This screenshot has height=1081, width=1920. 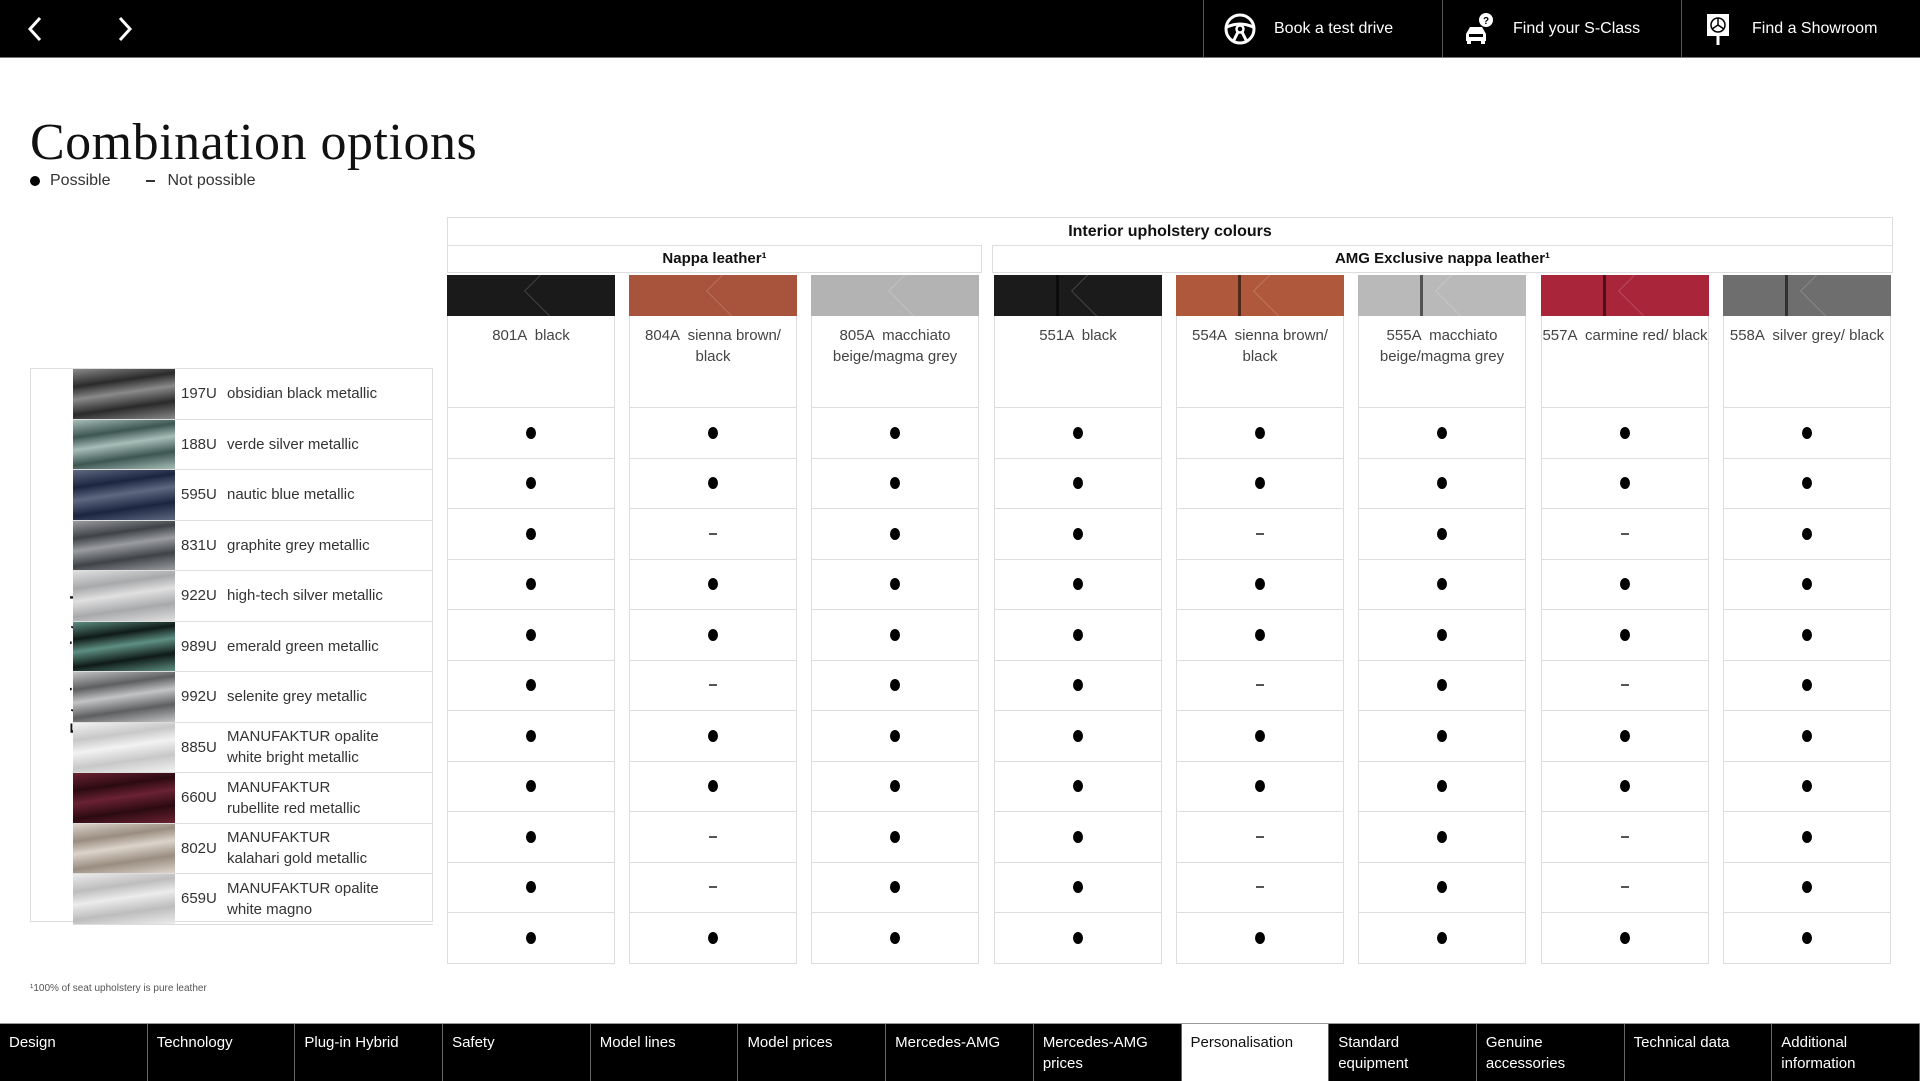 I want to click on next-page-button, so click(x=124, y=29).